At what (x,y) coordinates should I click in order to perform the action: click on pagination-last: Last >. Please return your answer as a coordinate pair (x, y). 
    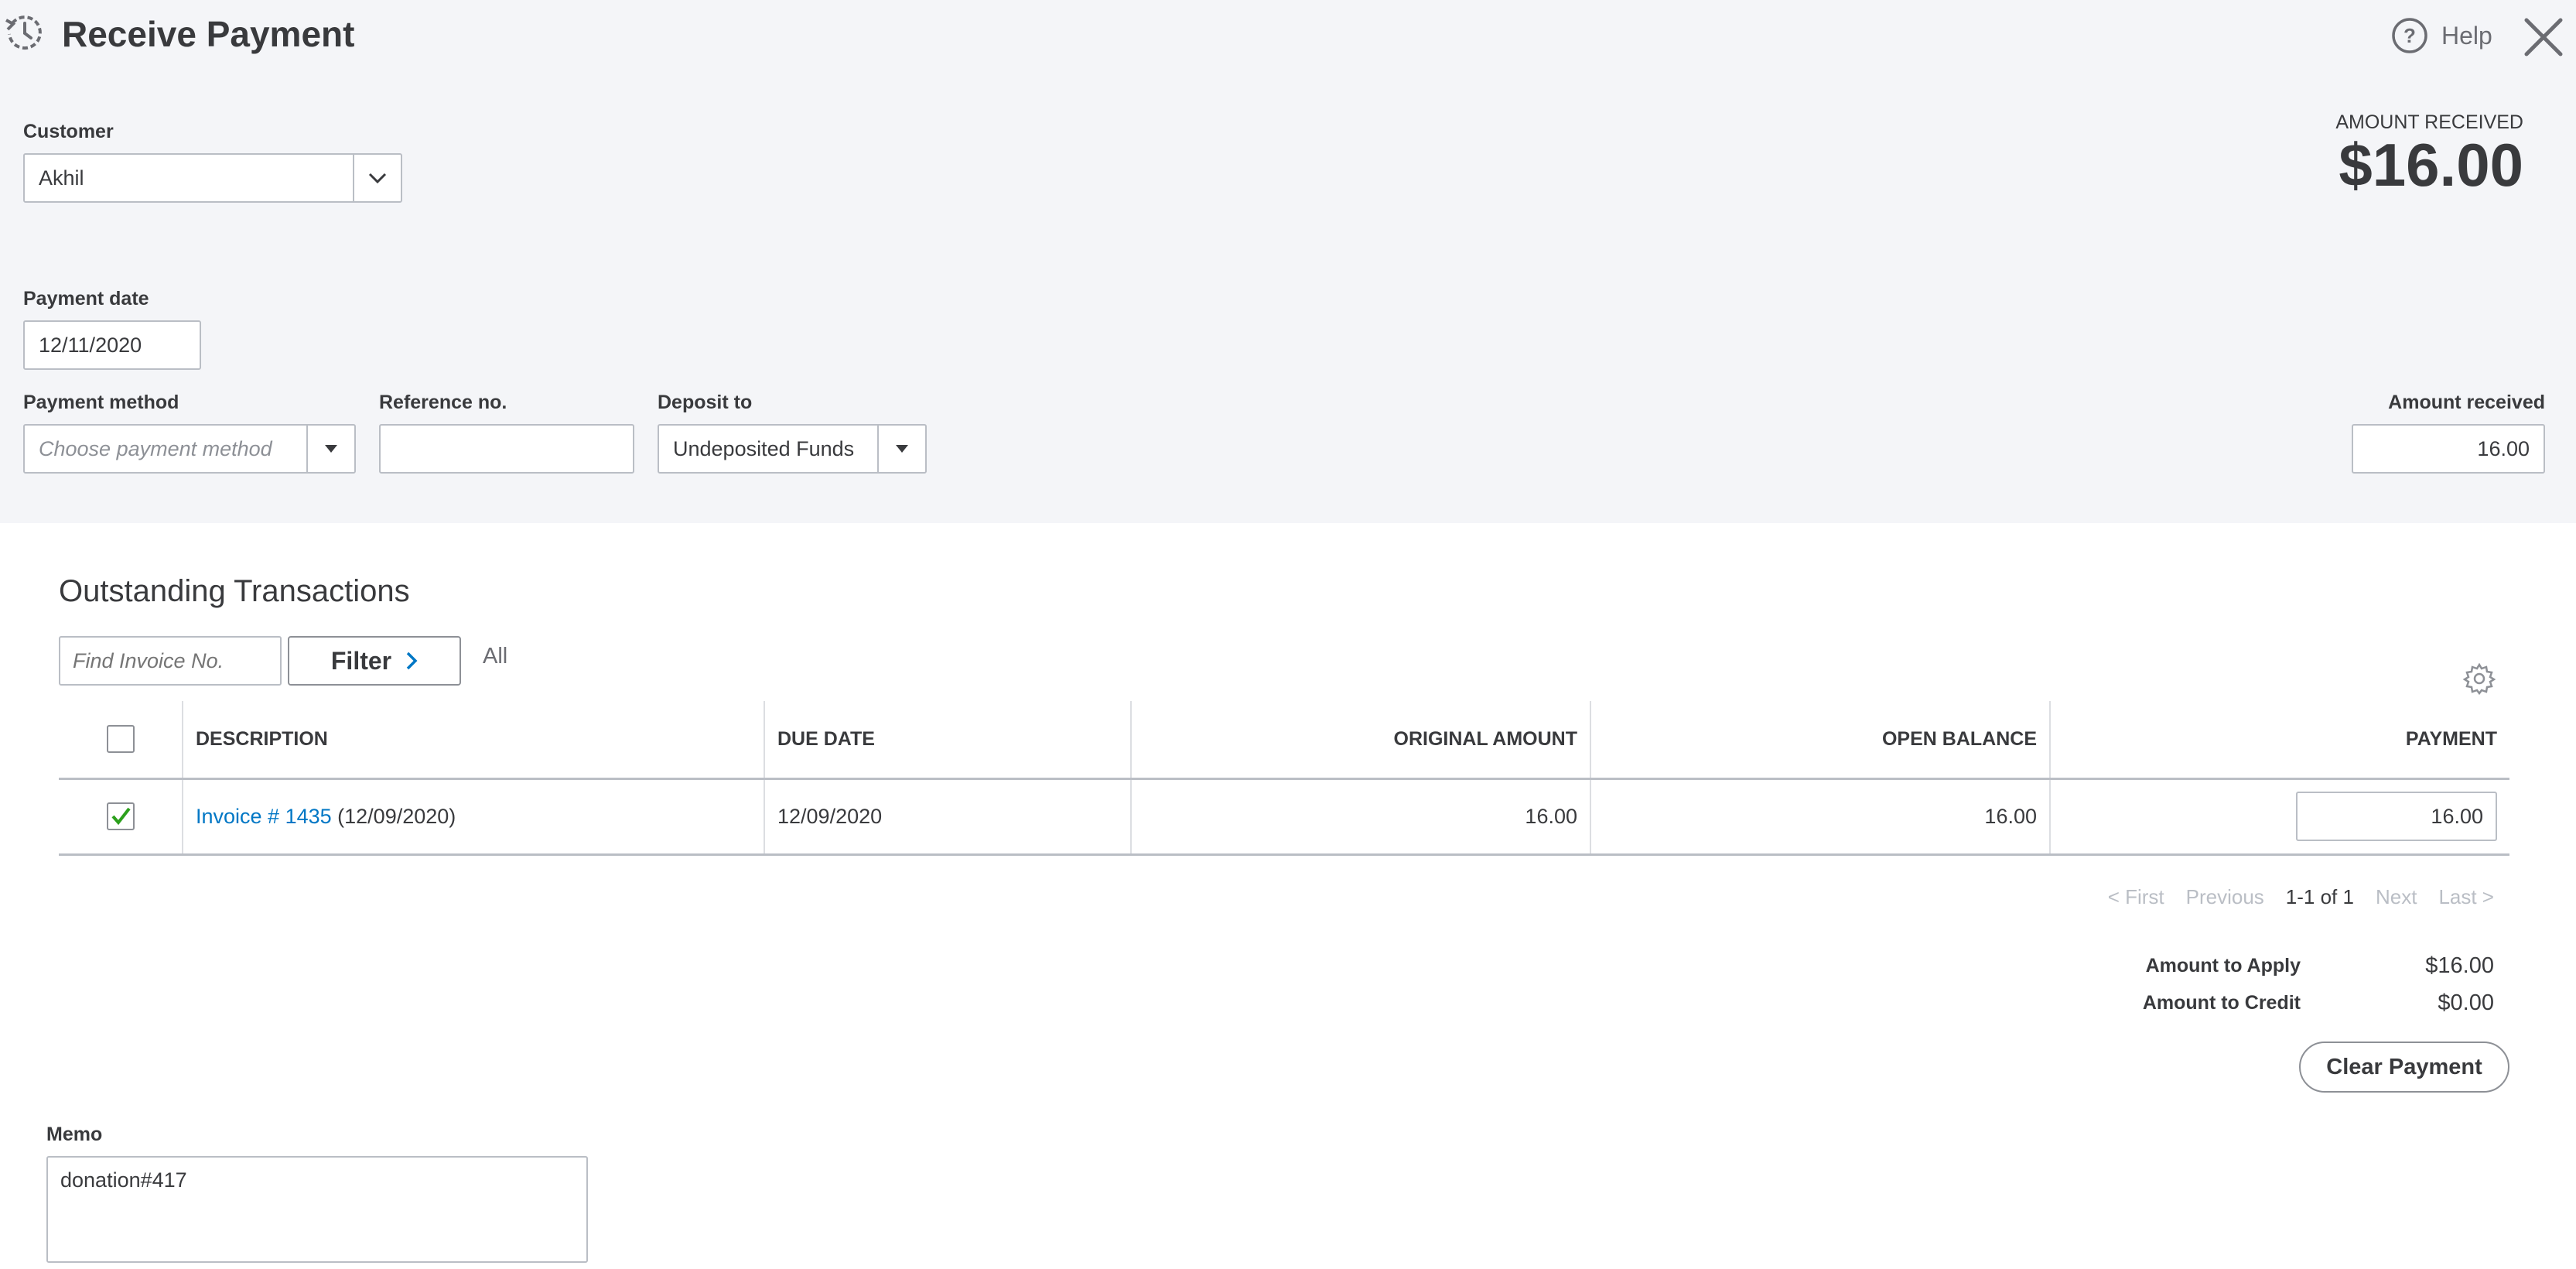
    Looking at the image, I should click on (2466, 897).